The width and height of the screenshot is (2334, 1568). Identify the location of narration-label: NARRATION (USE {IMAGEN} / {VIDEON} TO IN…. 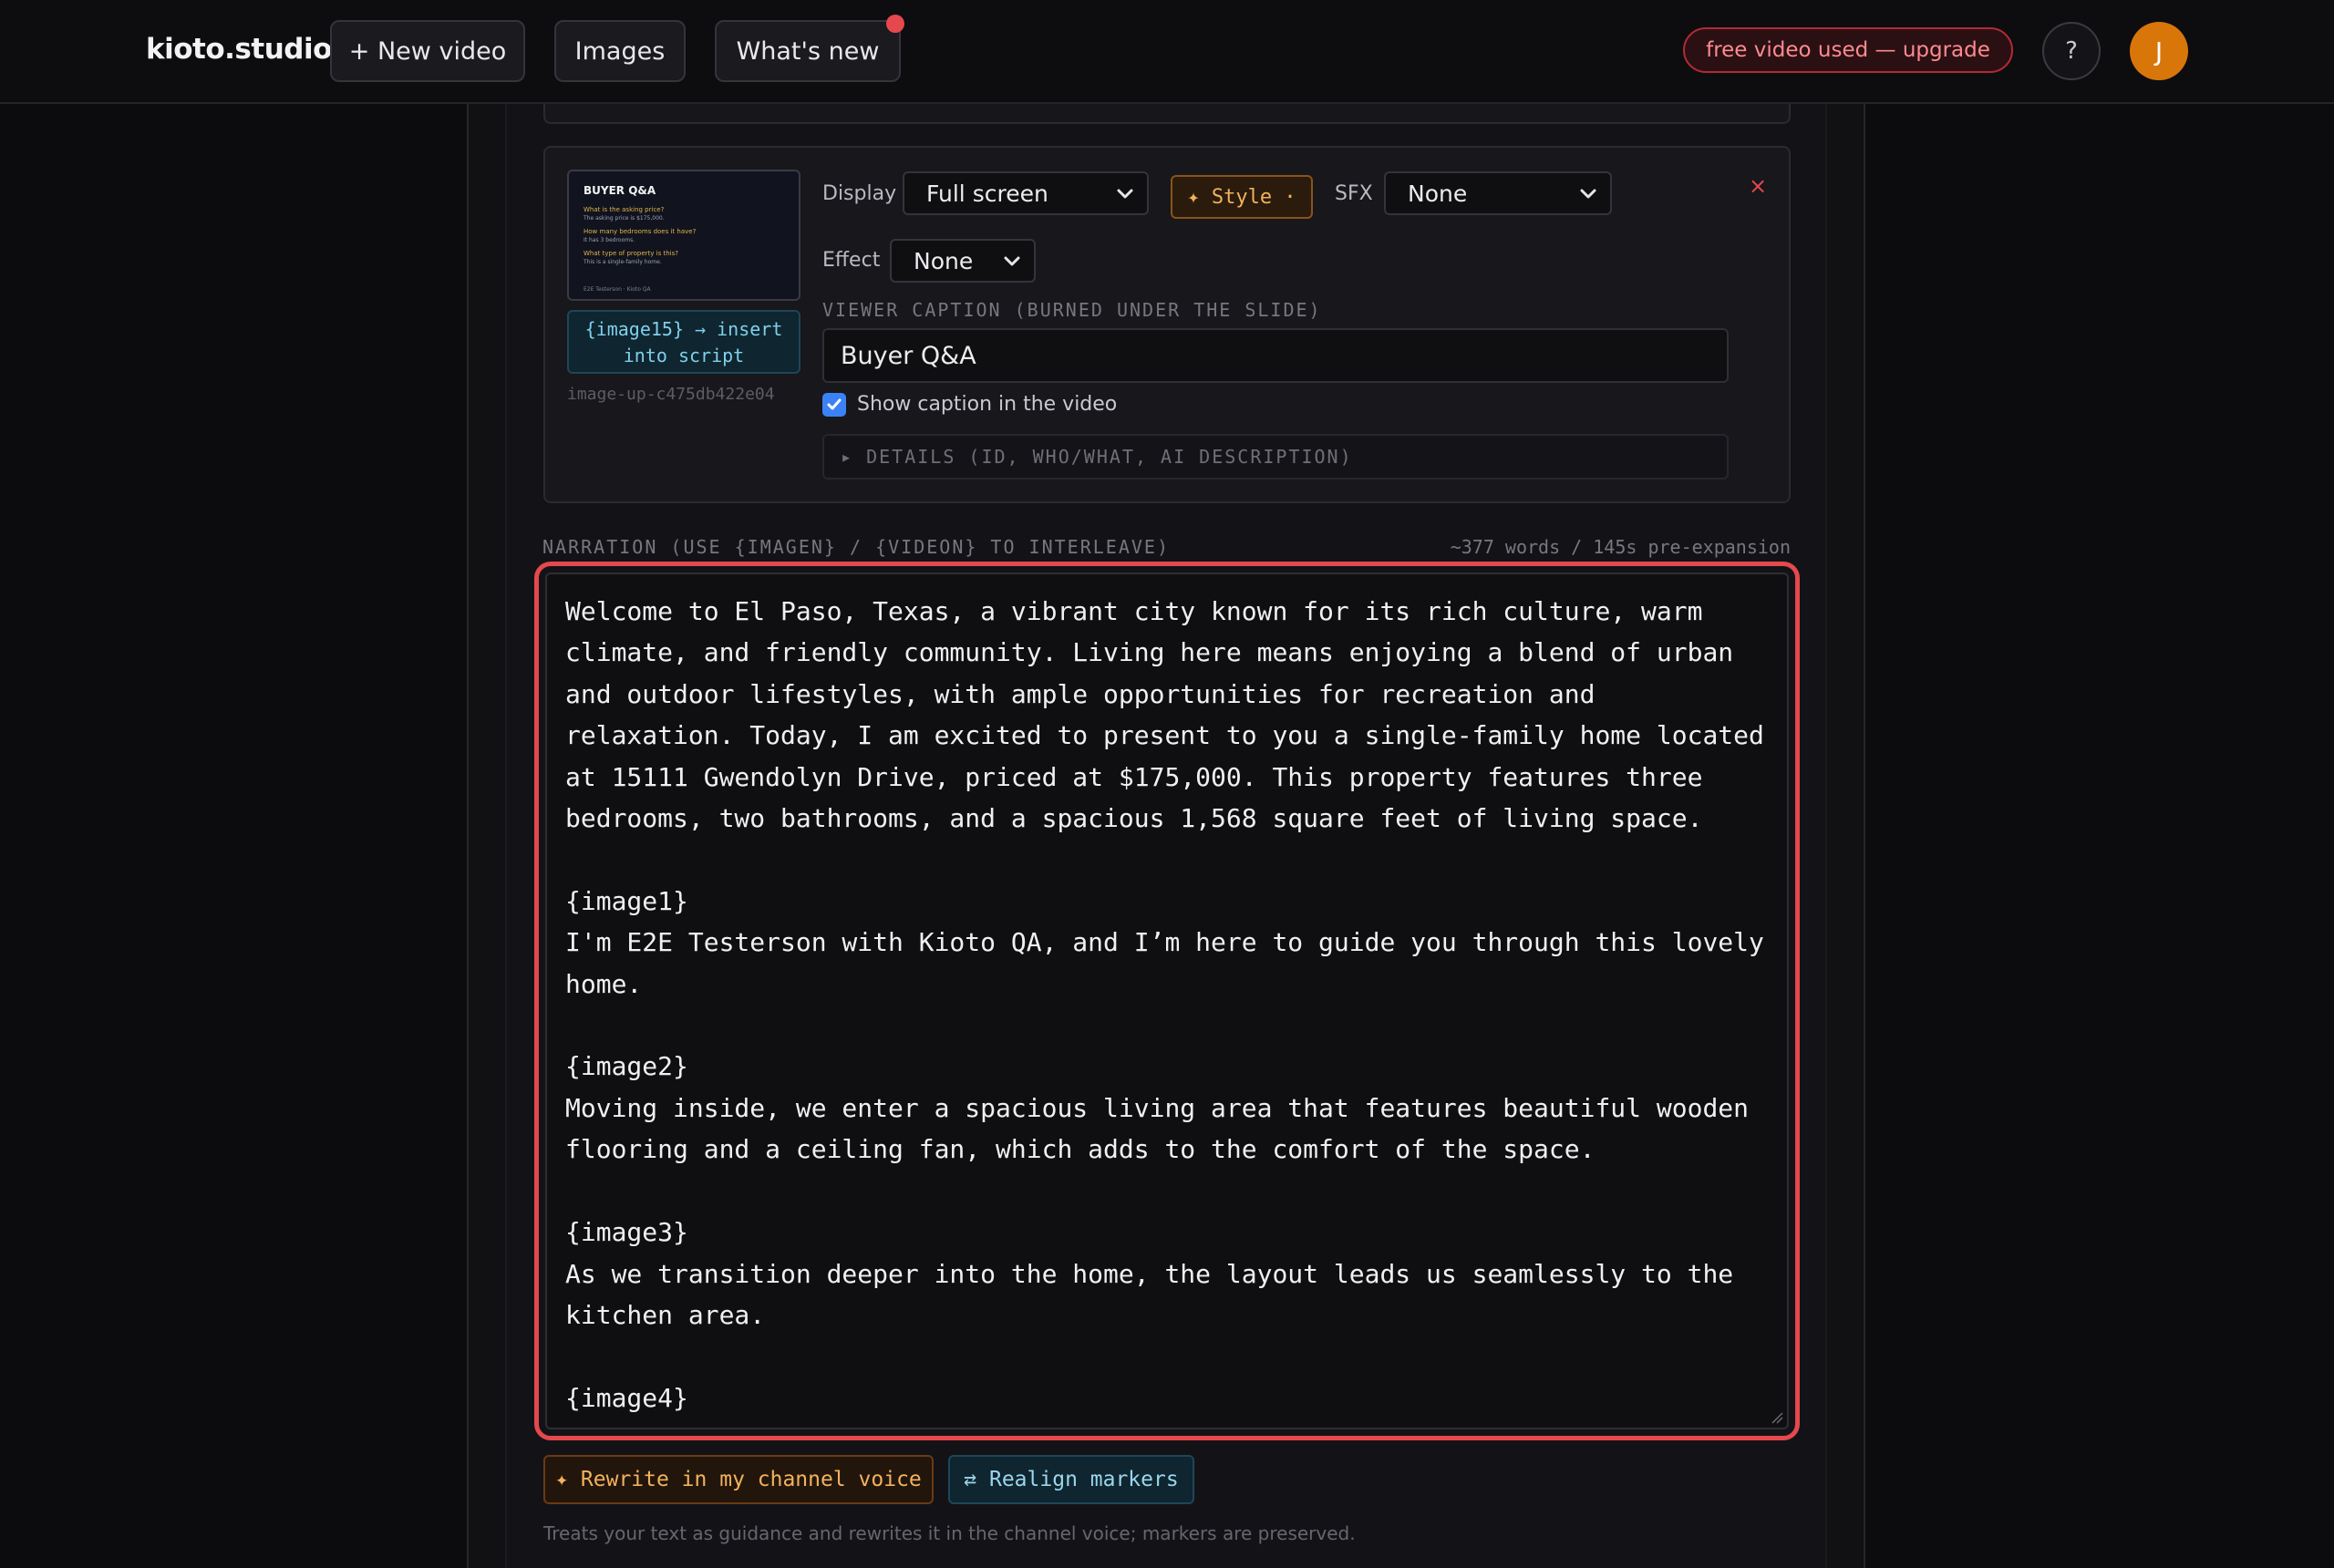
(856, 547).